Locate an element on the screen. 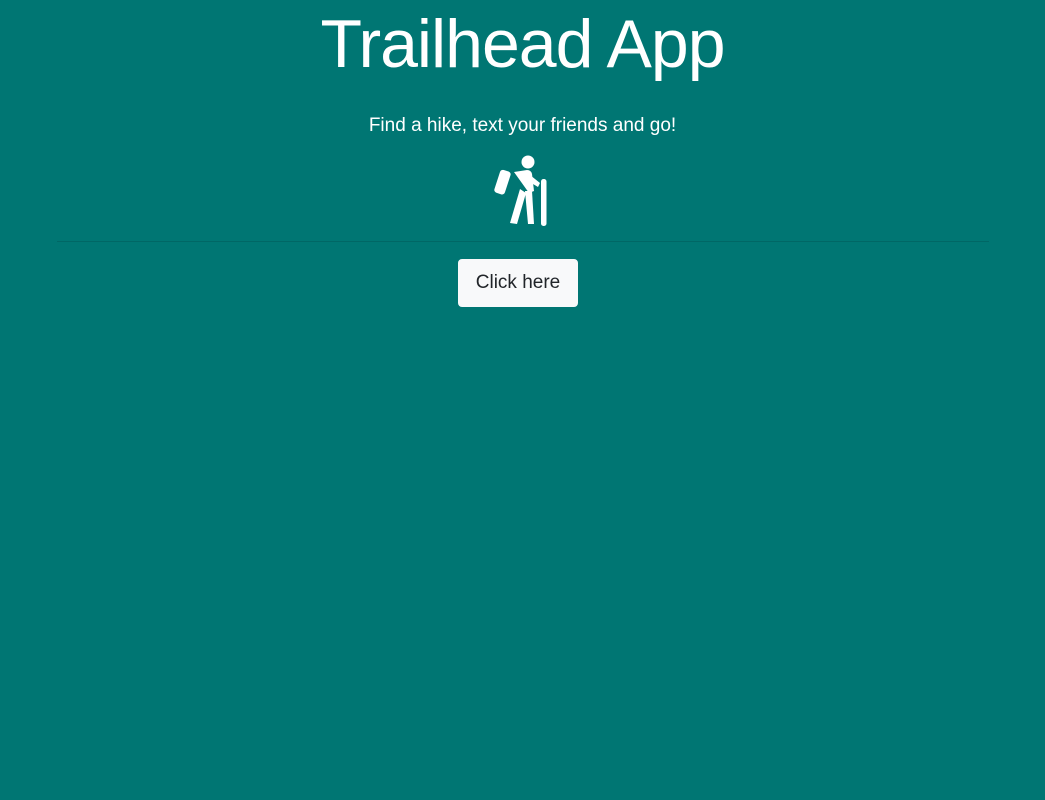 The height and width of the screenshot is (800, 1045). hiking-icon is located at coordinates (520, 190).